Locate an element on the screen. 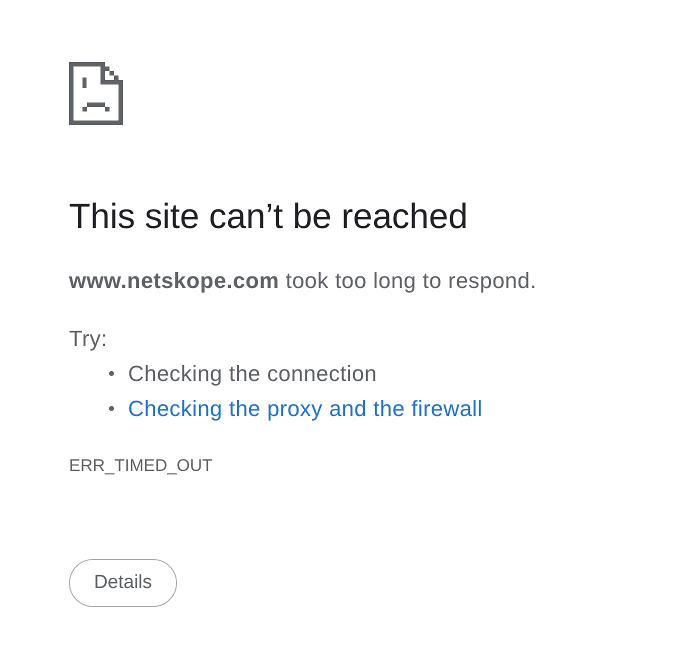 The height and width of the screenshot is (666, 684). suggestion-text: Checking the connection is located at coordinates (252, 374).